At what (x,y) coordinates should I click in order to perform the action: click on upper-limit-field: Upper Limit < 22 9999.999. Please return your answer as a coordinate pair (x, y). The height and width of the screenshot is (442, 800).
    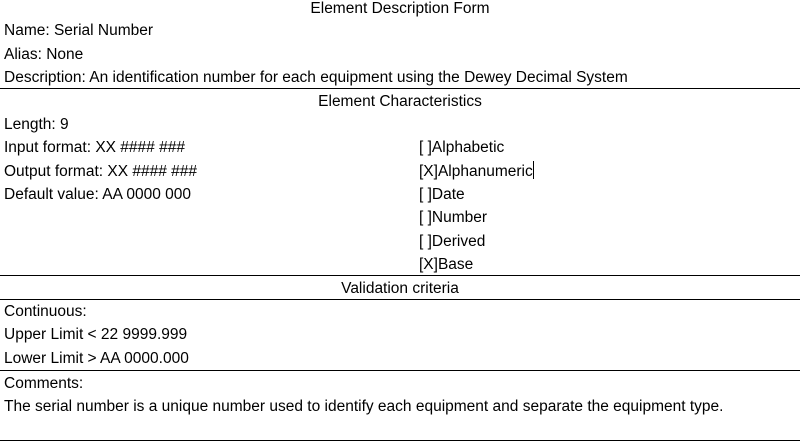
    Looking at the image, I should click on (96, 334).